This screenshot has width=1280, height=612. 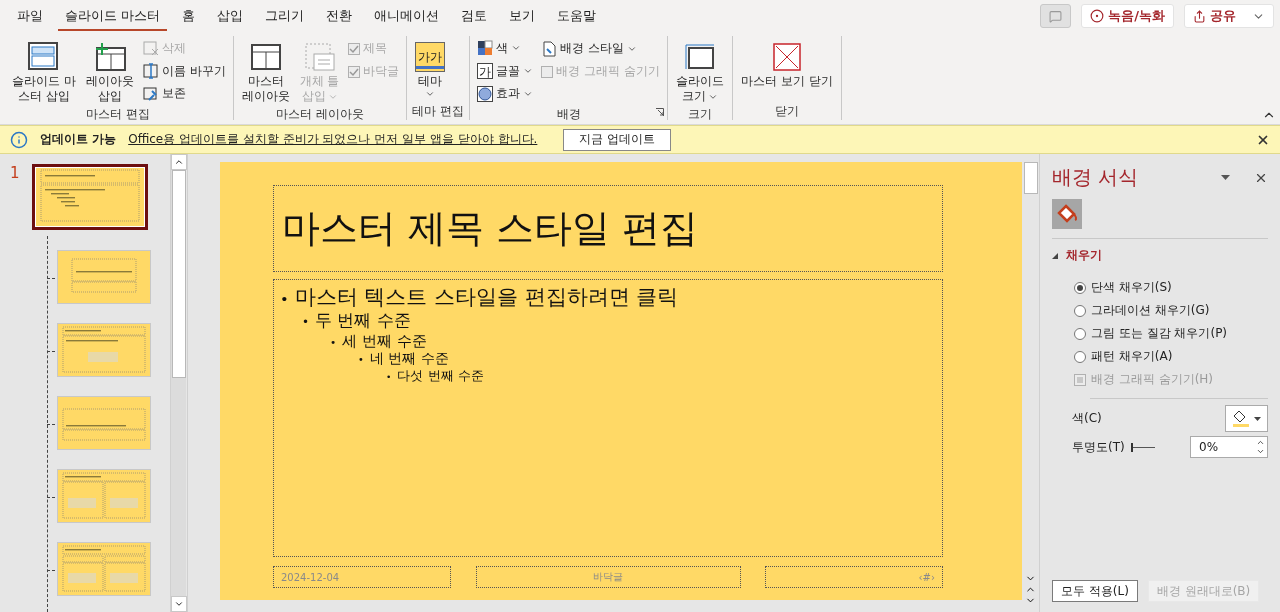 I want to click on group-label: 배경, so click(x=568, y=114).